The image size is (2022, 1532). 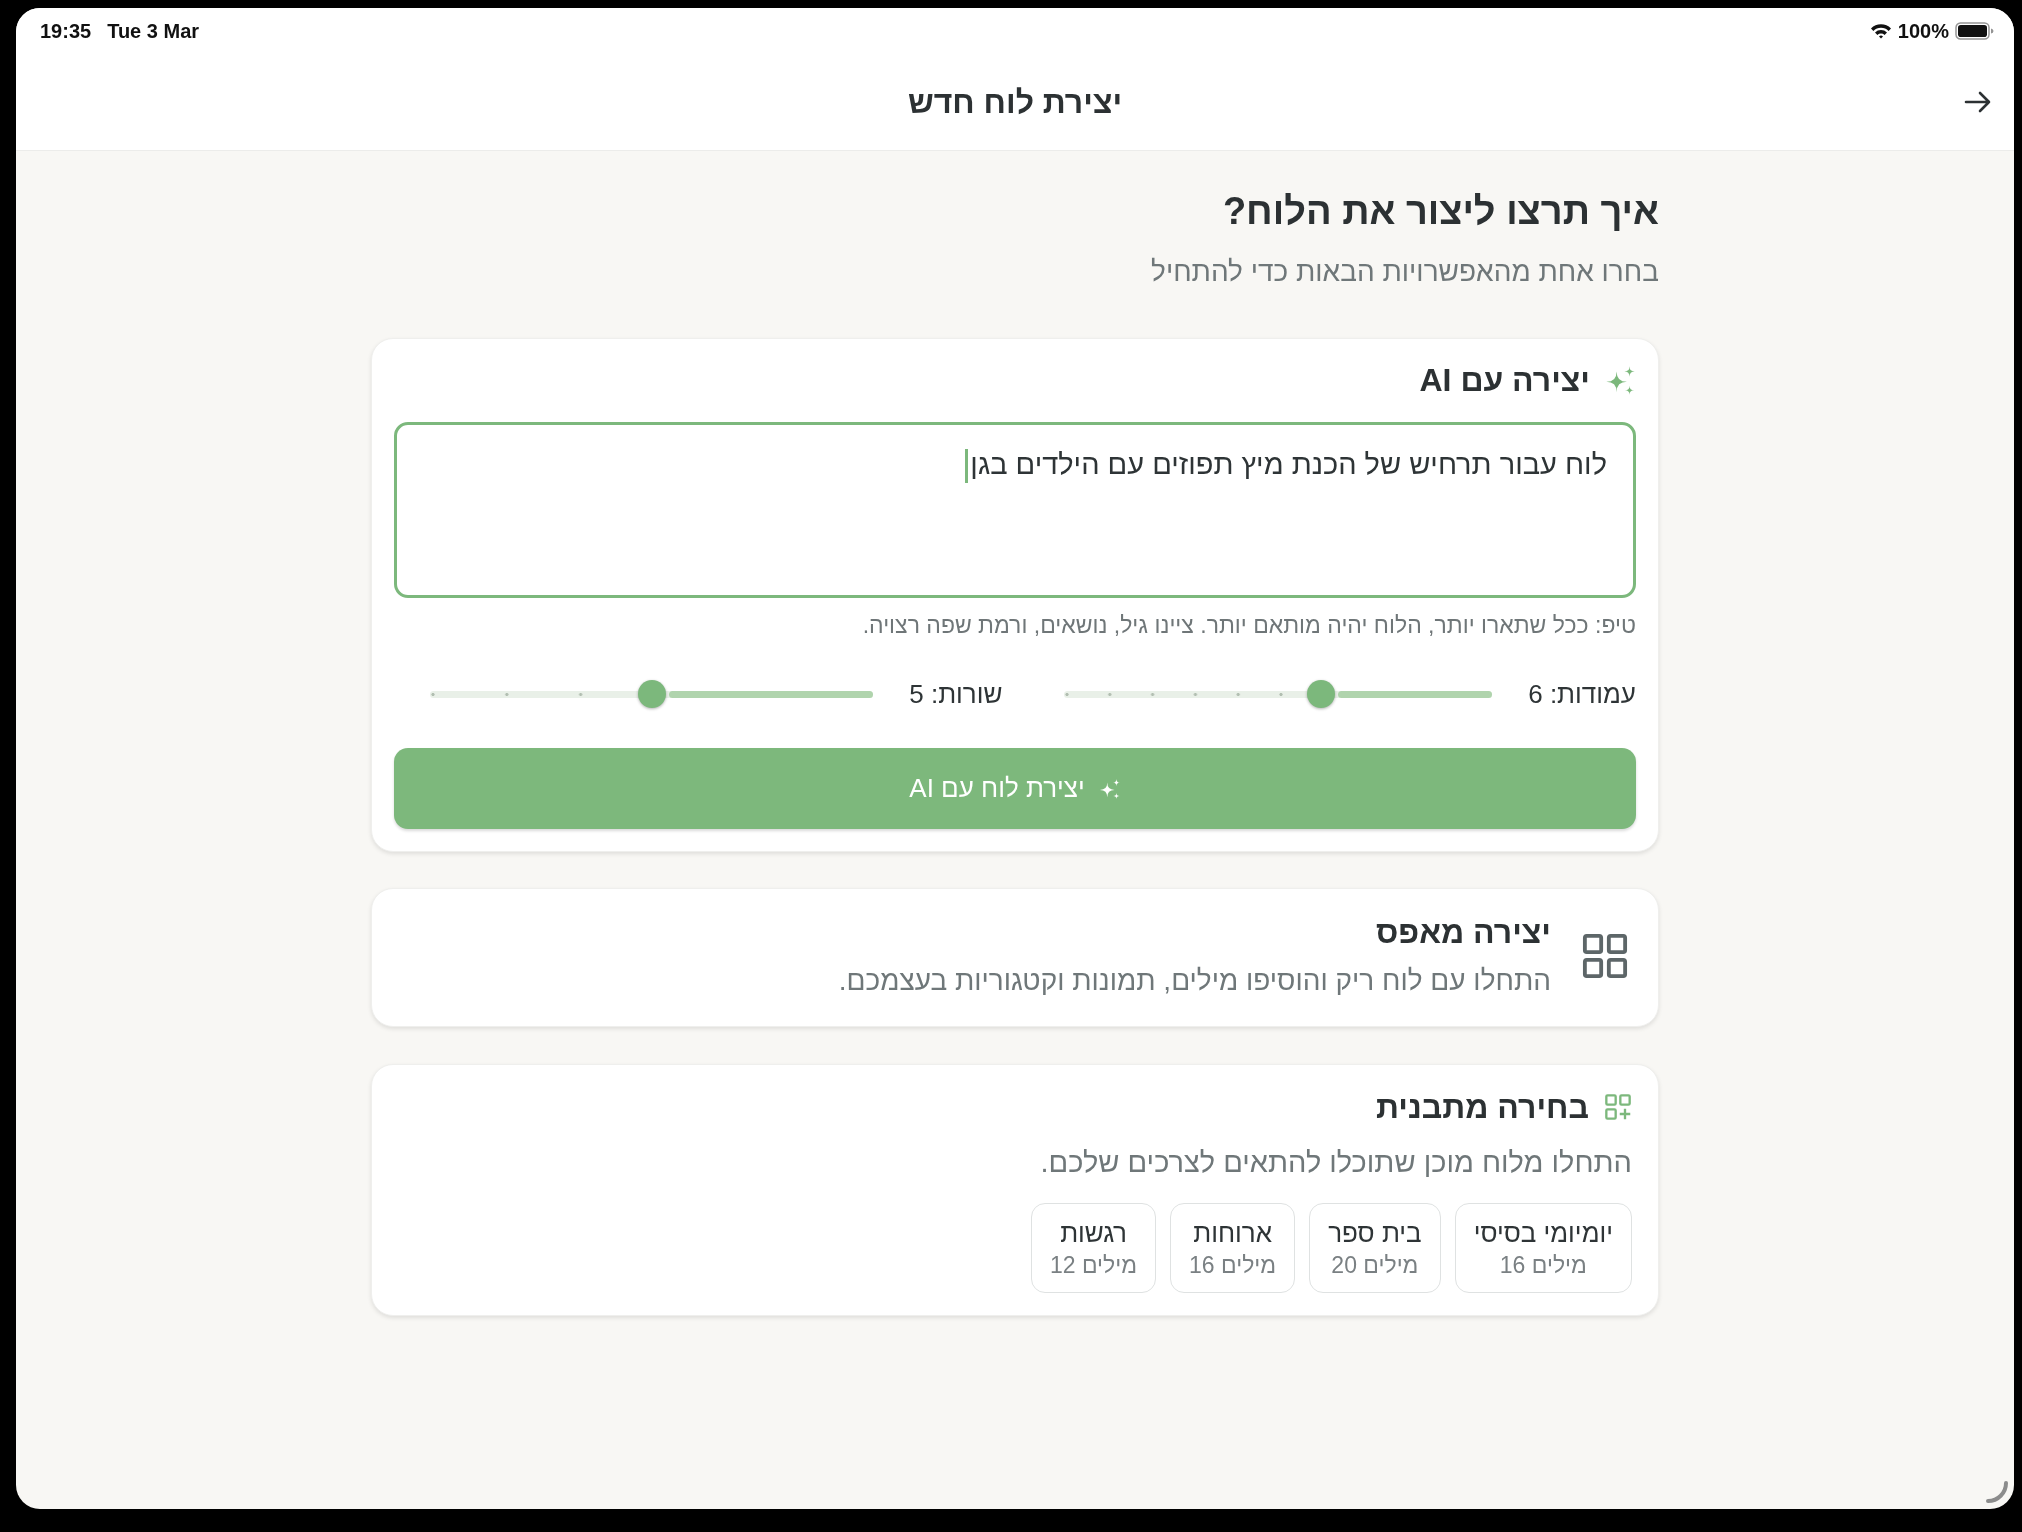 What do you see at coordinates (1620, 380) in the screenshot?
I see `sparkle-icon` at bounding box center [1620, 380].